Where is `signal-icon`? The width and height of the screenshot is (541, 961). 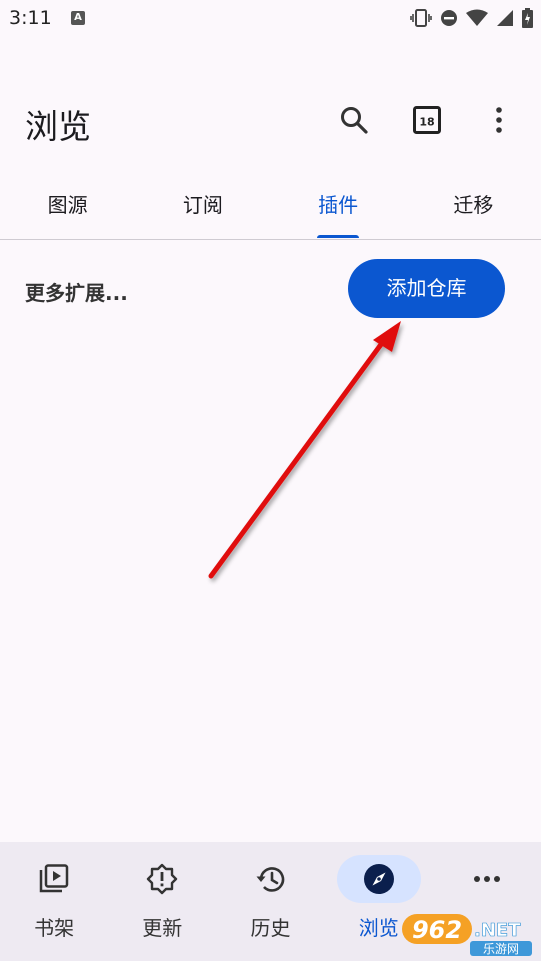 signal-icon is located at coordinates (505, 18).